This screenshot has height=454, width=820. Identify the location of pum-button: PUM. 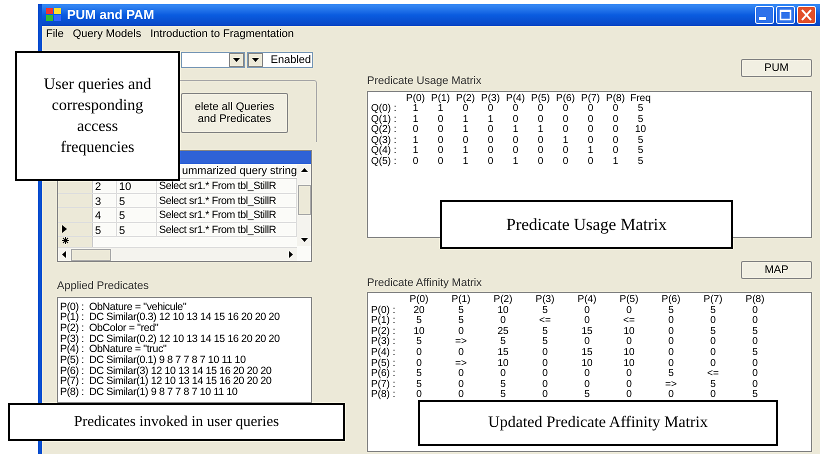
(776, 68).